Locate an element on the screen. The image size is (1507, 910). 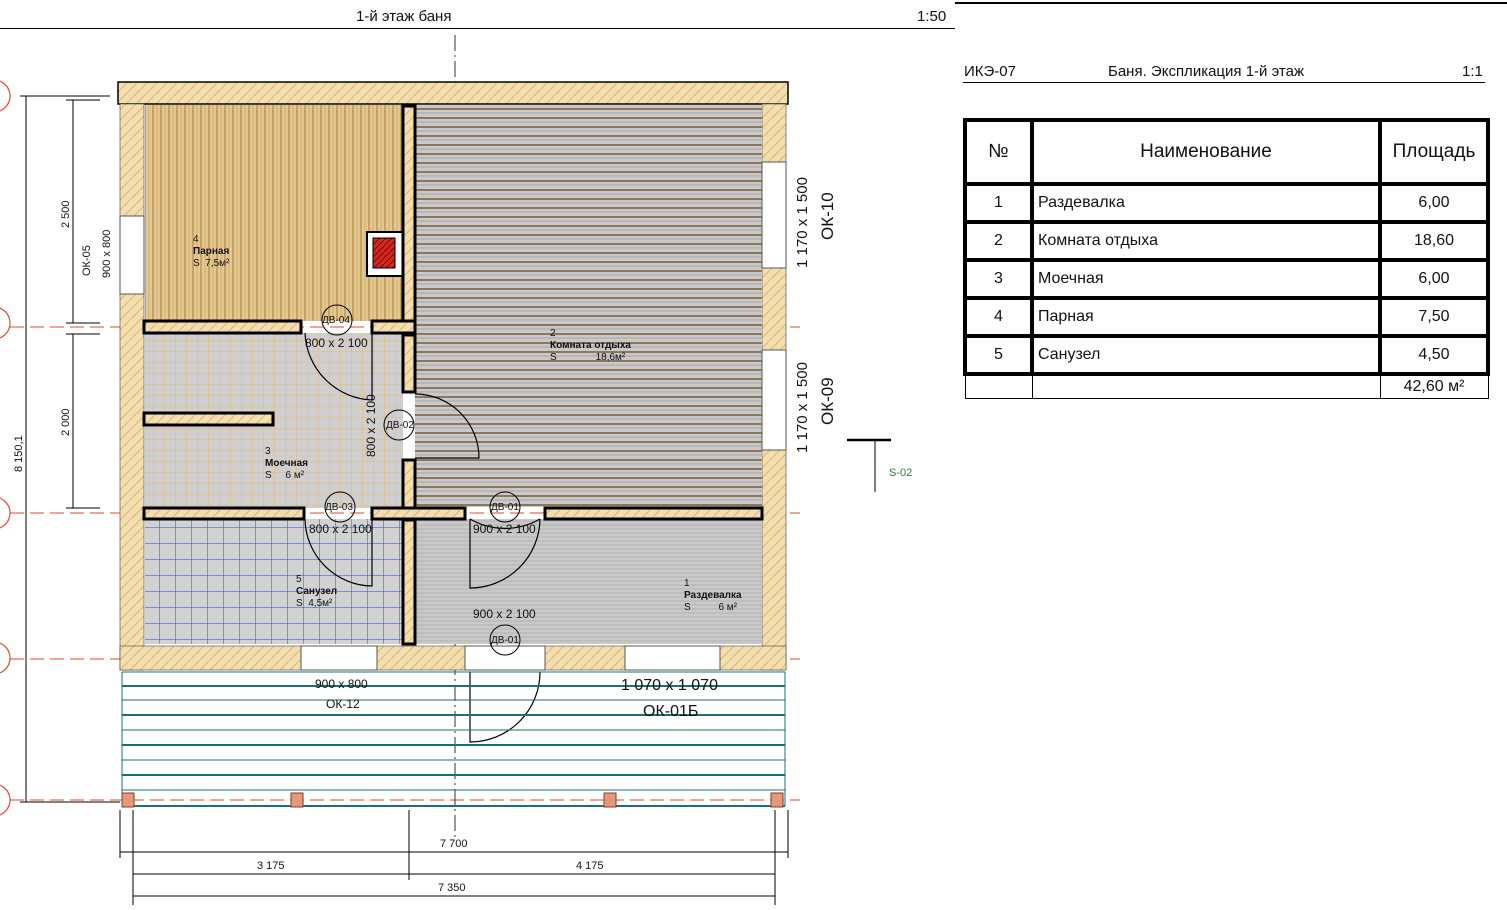
stove-firebox is located at coordinates (384, 253).